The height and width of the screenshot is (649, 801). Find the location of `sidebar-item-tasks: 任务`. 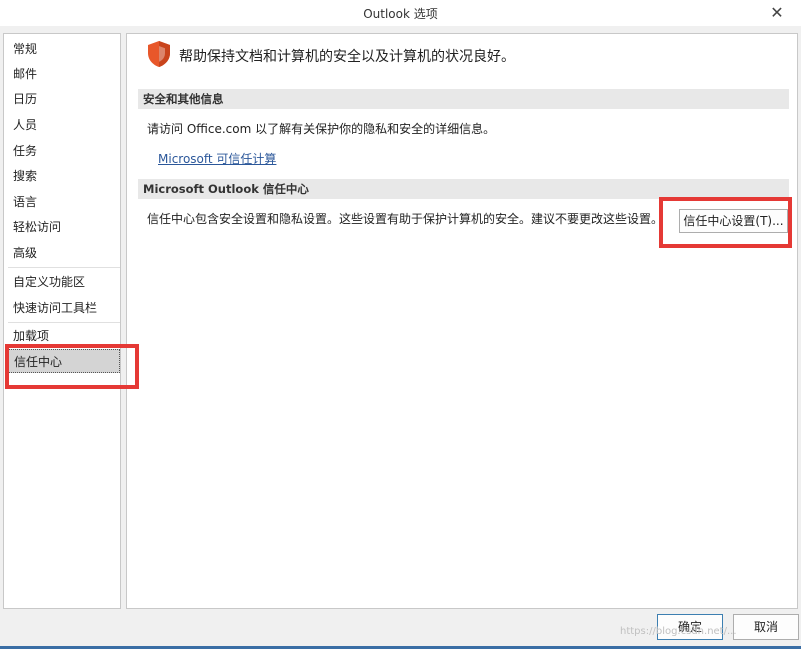

sidebar-item-tasks: 任务 is located at coordinates (64, 151).